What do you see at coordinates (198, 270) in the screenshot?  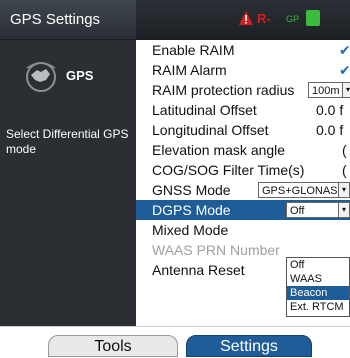 I see `setting-label: Antenna Reset` at bounding box center [198, 270].